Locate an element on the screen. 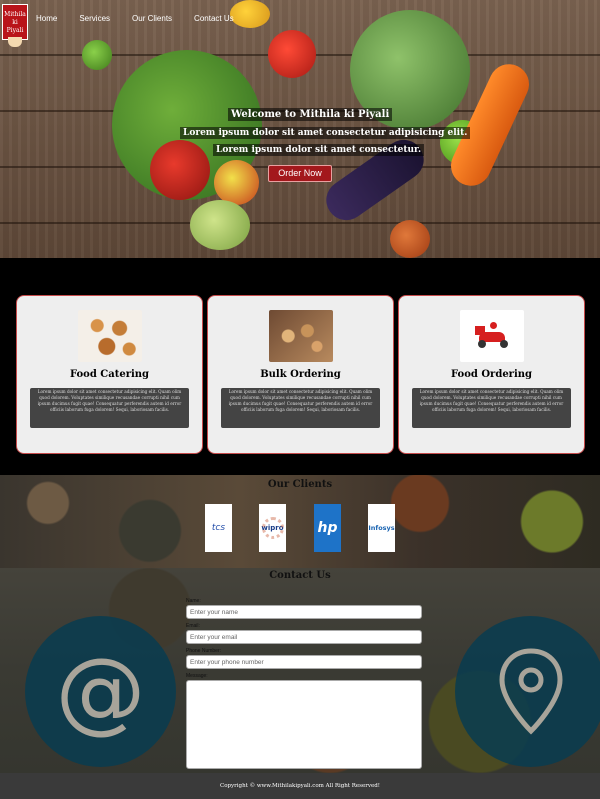  cup-icon is located at coordinates (15, 42).